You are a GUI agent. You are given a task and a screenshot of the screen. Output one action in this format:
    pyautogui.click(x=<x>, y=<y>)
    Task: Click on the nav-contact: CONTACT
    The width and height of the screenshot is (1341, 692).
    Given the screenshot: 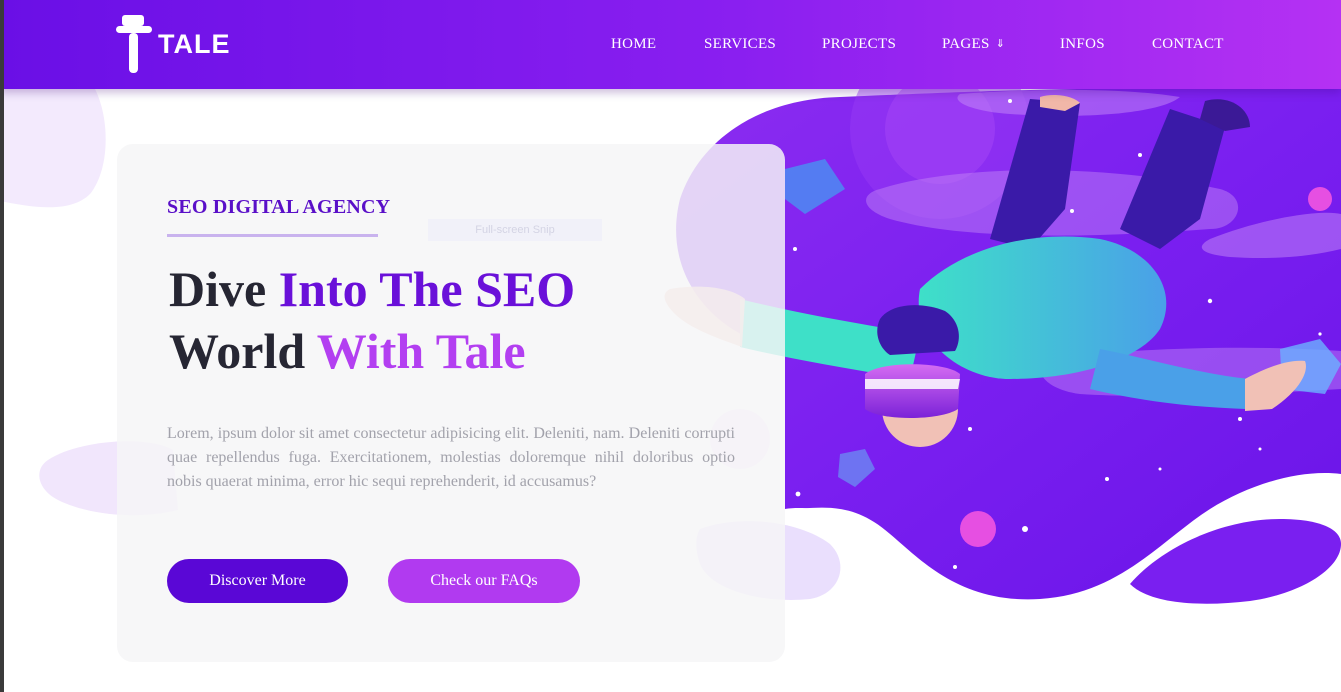 What is the action you would take?
    pyautogui.click(x=1188, y=44)
    